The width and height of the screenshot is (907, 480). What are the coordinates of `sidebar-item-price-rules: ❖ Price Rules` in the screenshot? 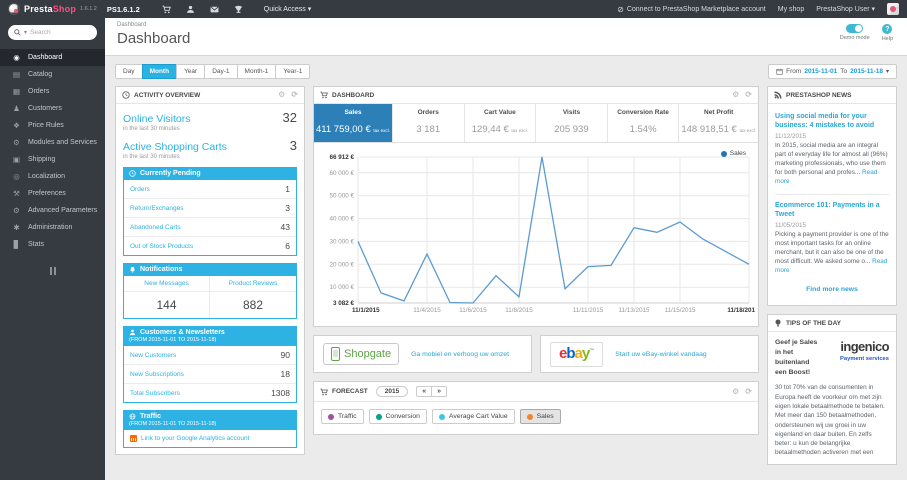 It's located at (52, 125).